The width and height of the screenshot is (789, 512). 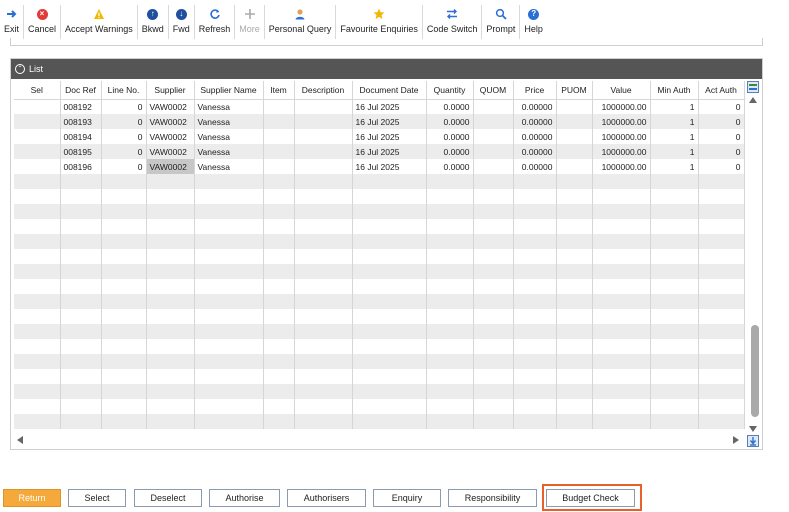 What do you see at coordinates (755, 371) in the screenshot?
I see `scroll-thumb` at bounding box center [755, 371].